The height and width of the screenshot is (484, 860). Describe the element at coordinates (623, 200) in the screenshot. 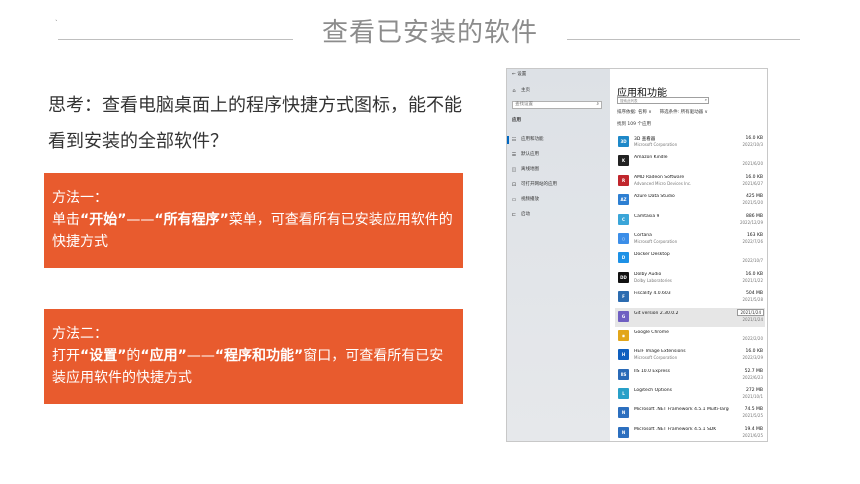

I see `app-icon: AZ` at that location.